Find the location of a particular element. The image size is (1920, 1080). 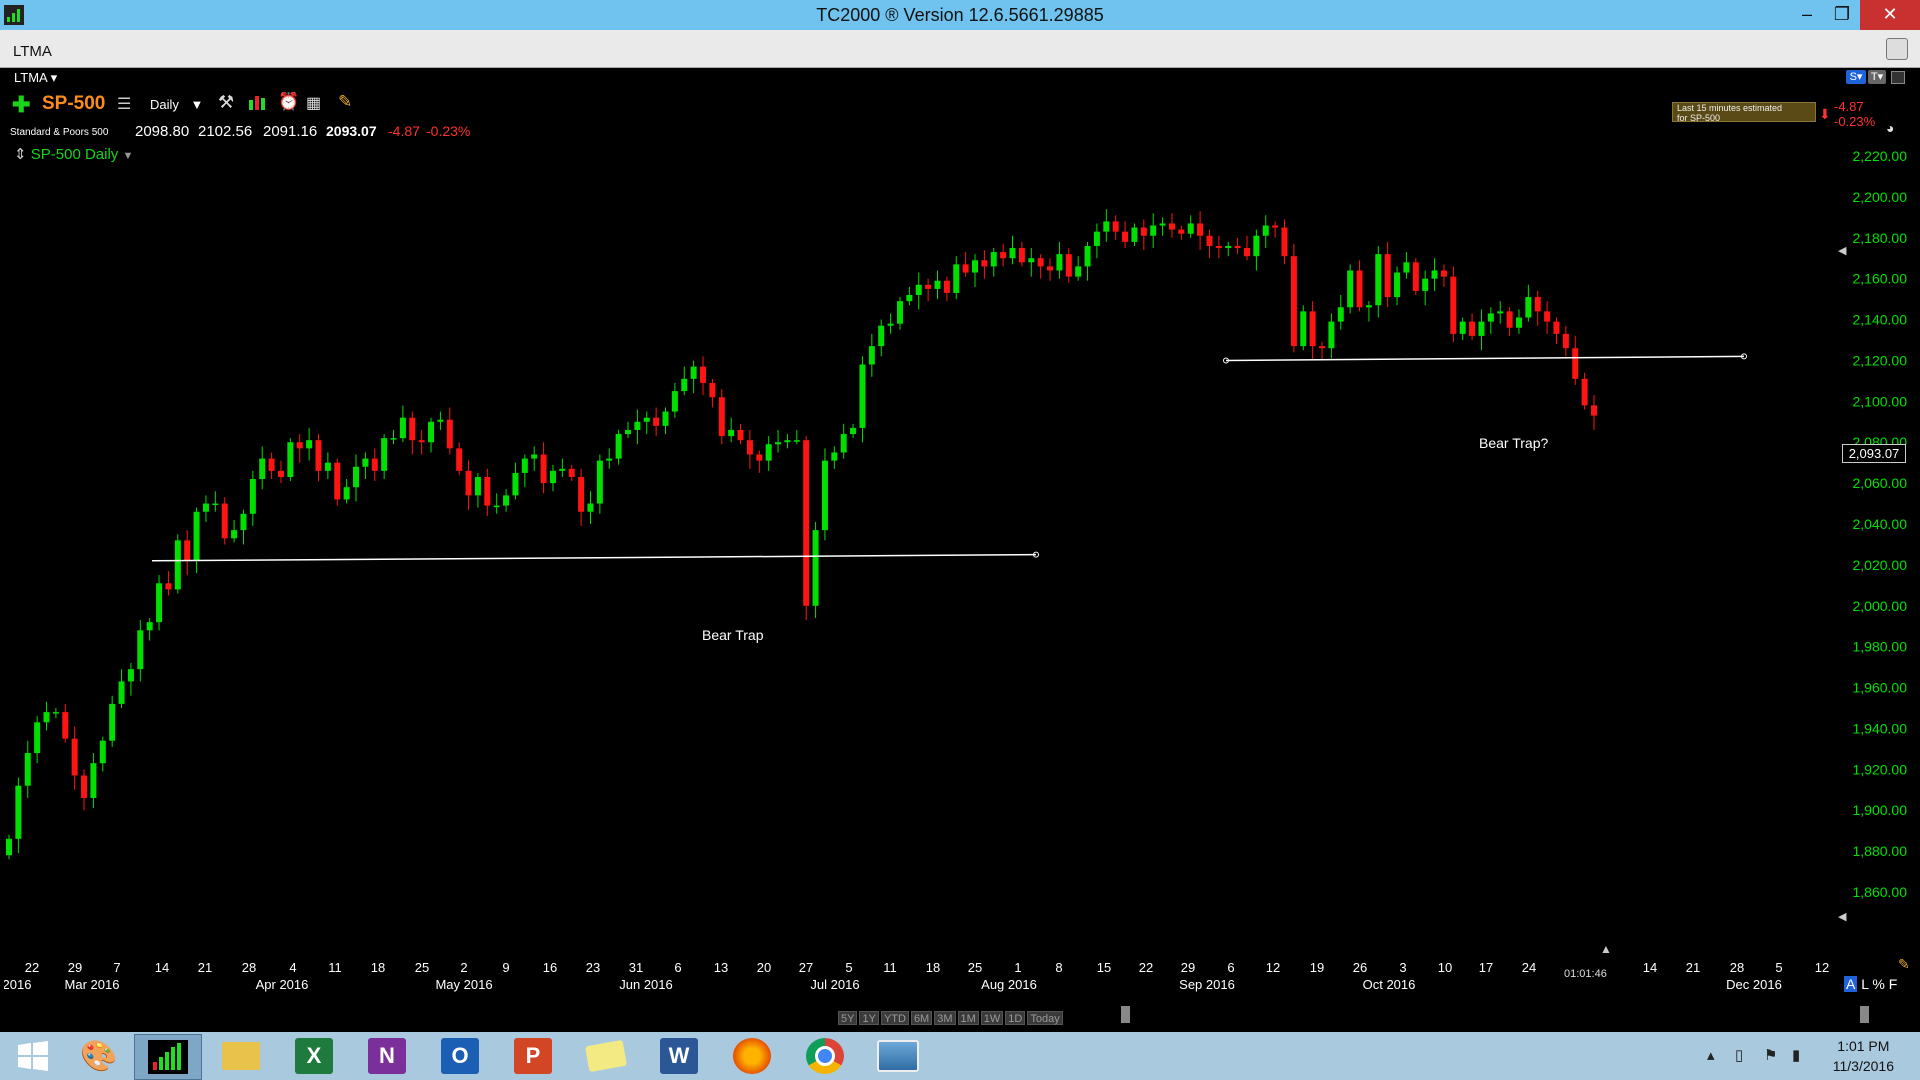

view-1y: 1Y is located at coordinates (869, 1018).